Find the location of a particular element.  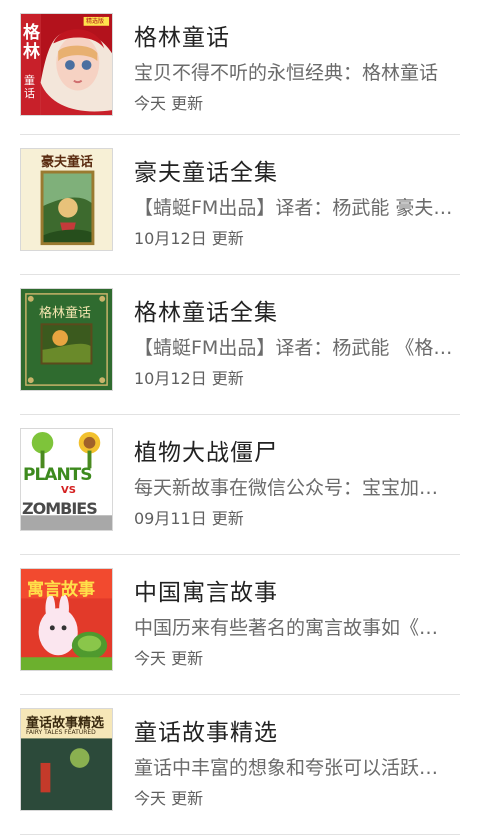

item-updated-time: 09月11日 更新 is located at coordinates (189, 518).